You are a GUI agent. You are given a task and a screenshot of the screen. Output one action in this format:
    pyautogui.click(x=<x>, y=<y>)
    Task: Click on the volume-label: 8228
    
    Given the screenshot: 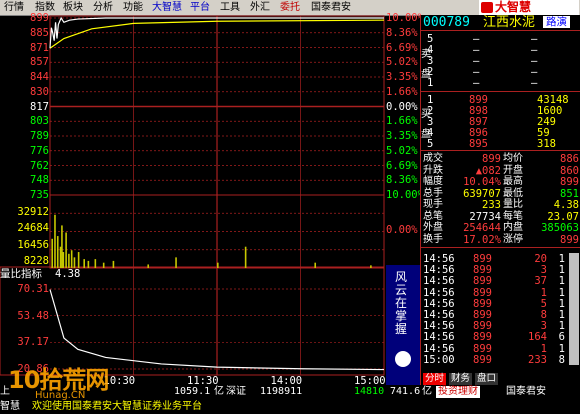 What is the action you would take?
    pyautogui.click(x=36, y=260)
    